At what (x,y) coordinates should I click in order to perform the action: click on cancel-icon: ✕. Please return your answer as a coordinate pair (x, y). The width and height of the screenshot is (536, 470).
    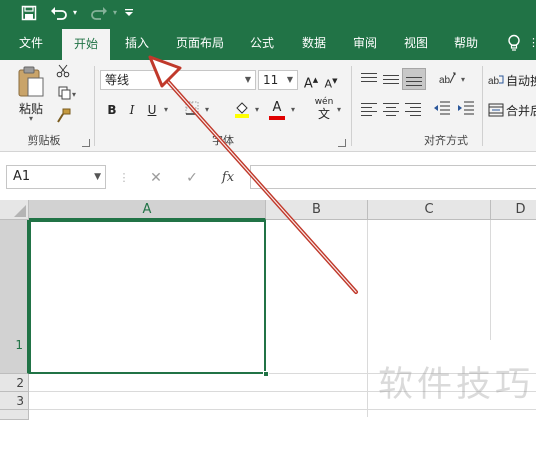
    Looking at the image, I should click on (156, 178).